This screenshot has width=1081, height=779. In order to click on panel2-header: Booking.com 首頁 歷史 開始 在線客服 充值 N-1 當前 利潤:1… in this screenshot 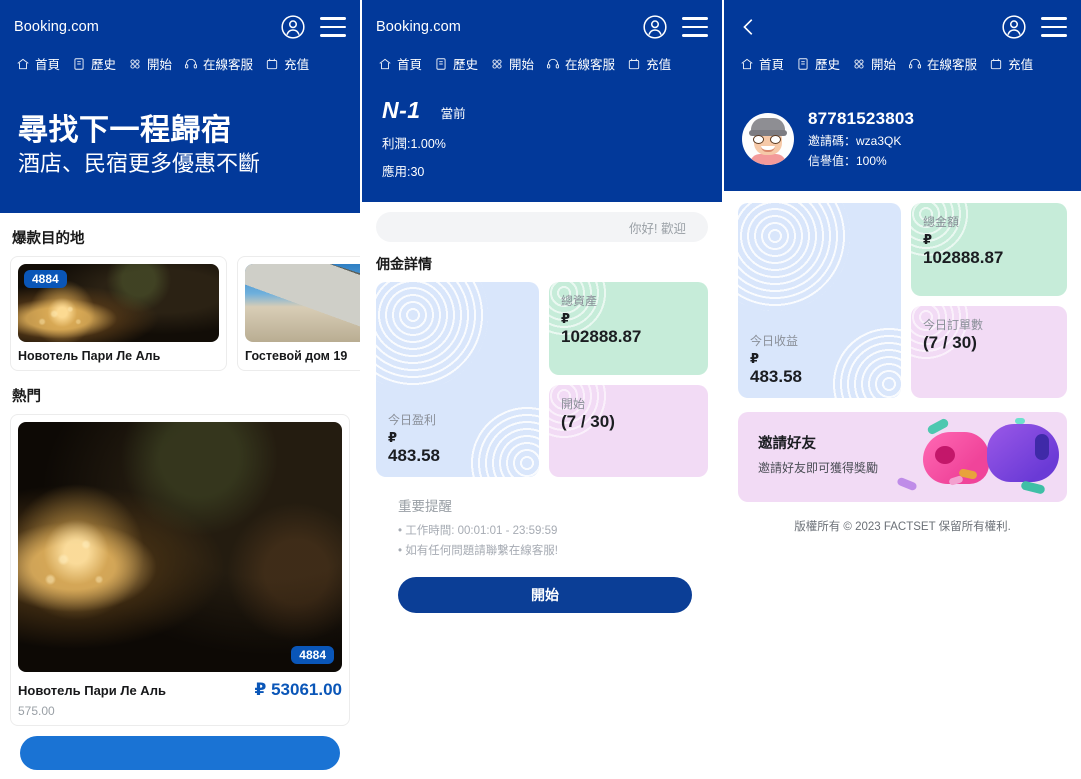, I will do `click(542, 101)`.